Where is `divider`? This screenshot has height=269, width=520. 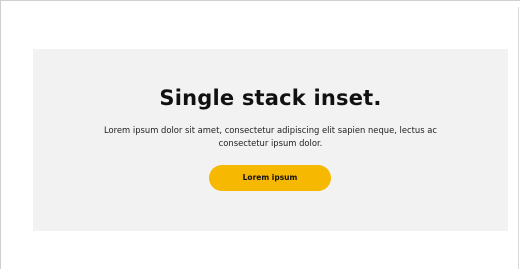
divider is located at coordinates (518, 138).